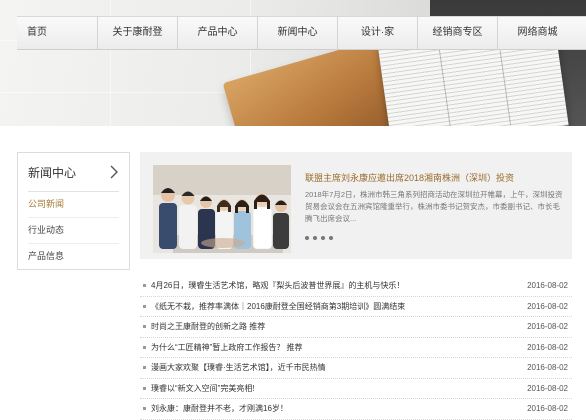 The height and width of the screenshot is (420, 586). What do you see at coordinates (331, 388) in the screenshot?
I see `news-item-title: 璞睿以“新文入空间”完美亮相!` at bounding box center [331, 388].